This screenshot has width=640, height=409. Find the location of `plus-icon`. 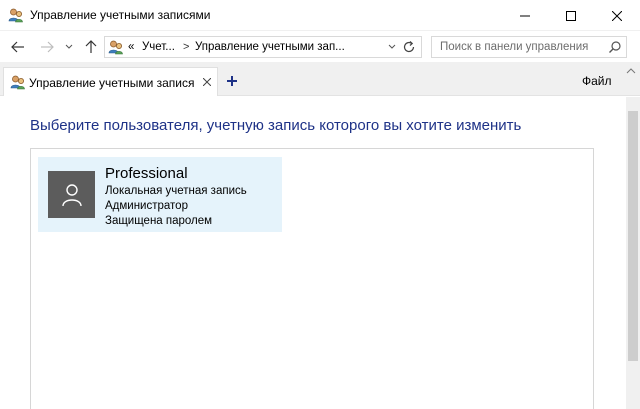

plus-icon is located at coordinates (232, 81).